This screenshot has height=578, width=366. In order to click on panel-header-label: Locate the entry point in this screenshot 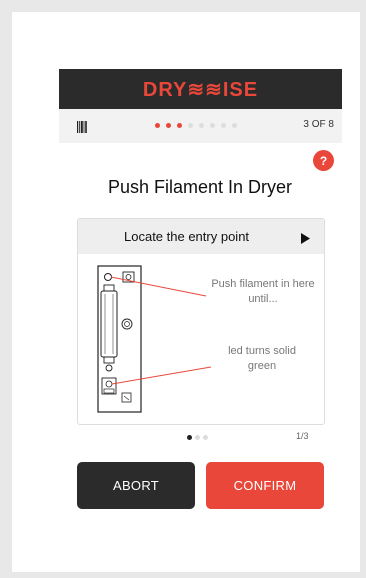, I will do `click(187, 236)`.